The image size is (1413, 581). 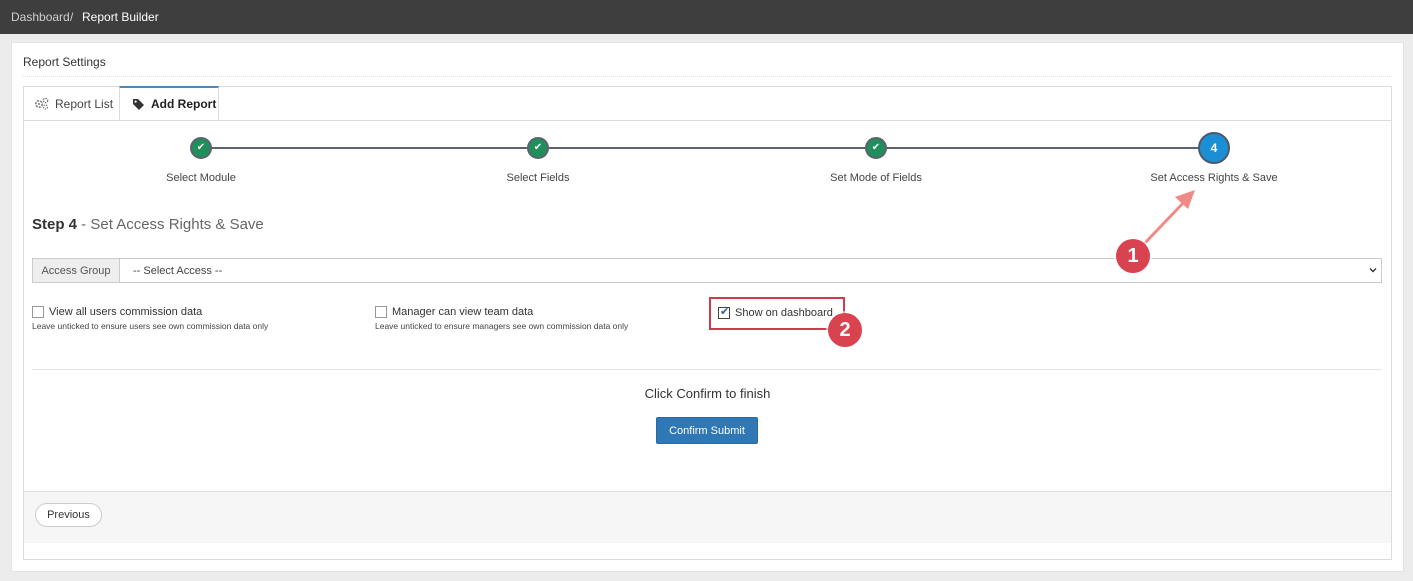 I want to click on tab-report-list: Report List, so click(x=73, y=103).